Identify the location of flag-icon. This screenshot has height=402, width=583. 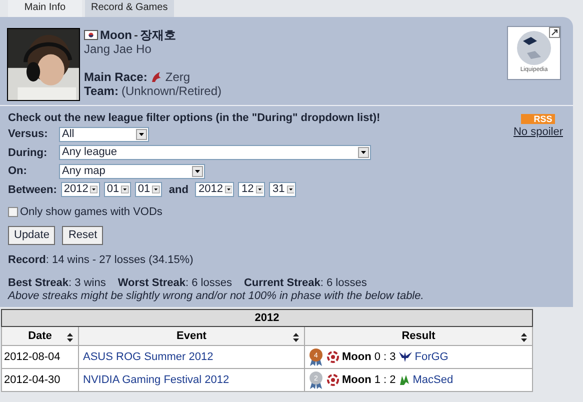
(91, 35).